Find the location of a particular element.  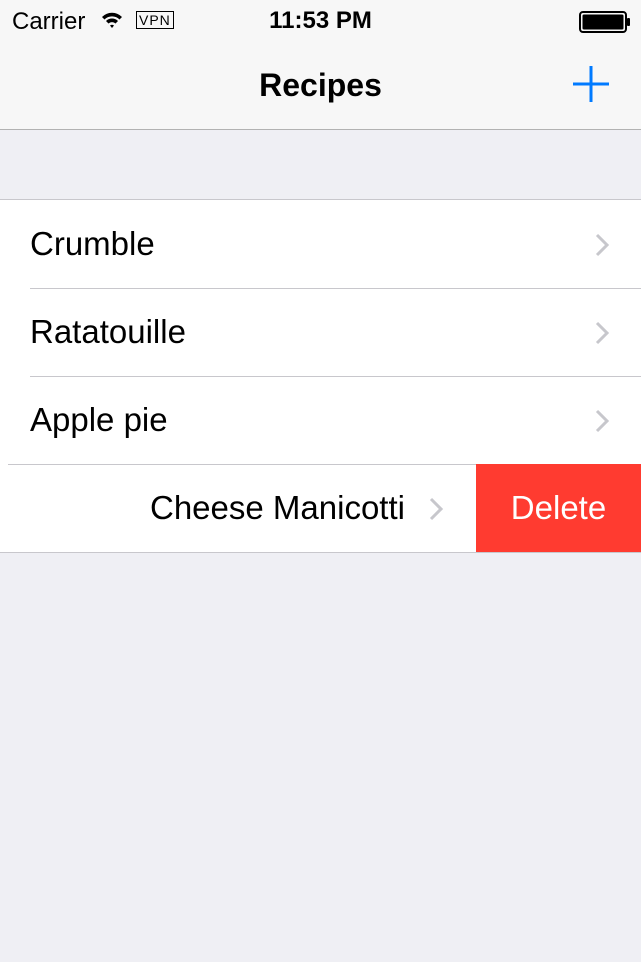

table-row-swiped: Cheese Manicotti Delete is located at coordinates (320, 508).